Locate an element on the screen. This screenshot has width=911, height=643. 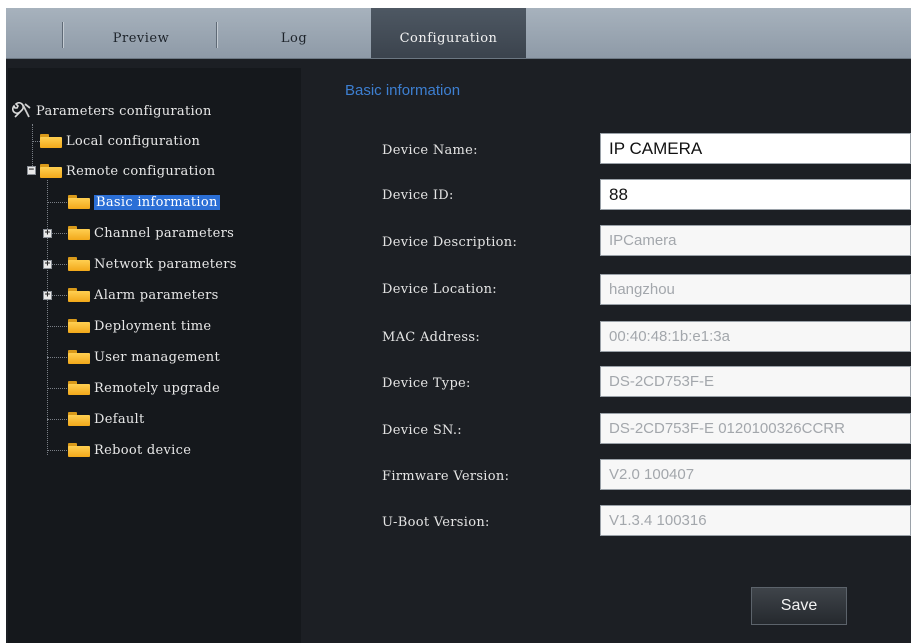
tree-item-user-management: User management is located at coordinates (144, 357).